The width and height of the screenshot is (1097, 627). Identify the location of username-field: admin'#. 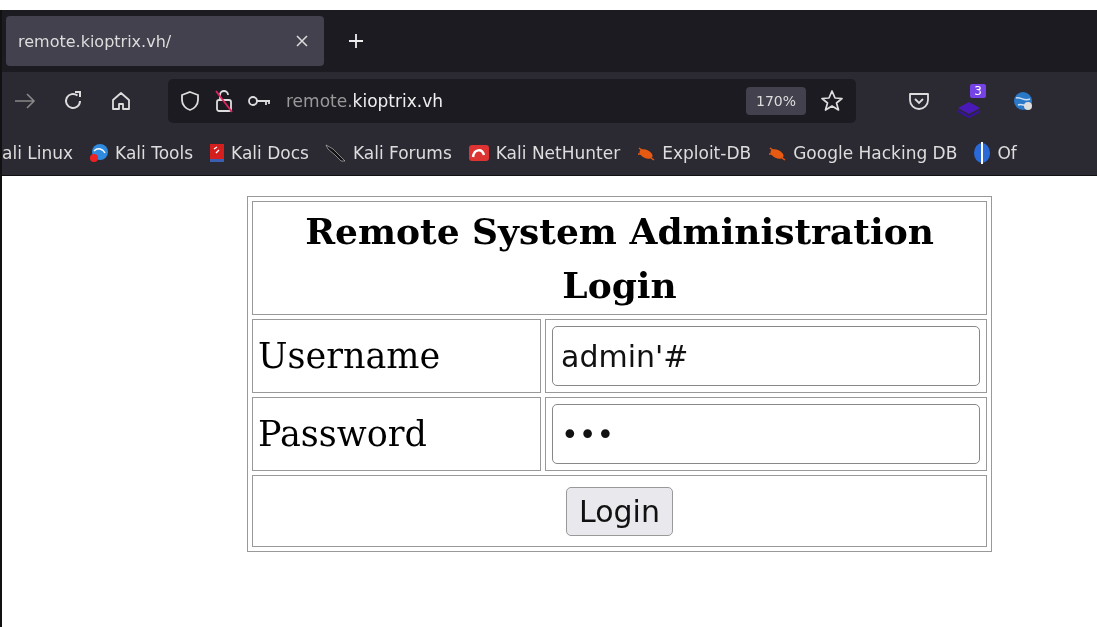
(766, 356).